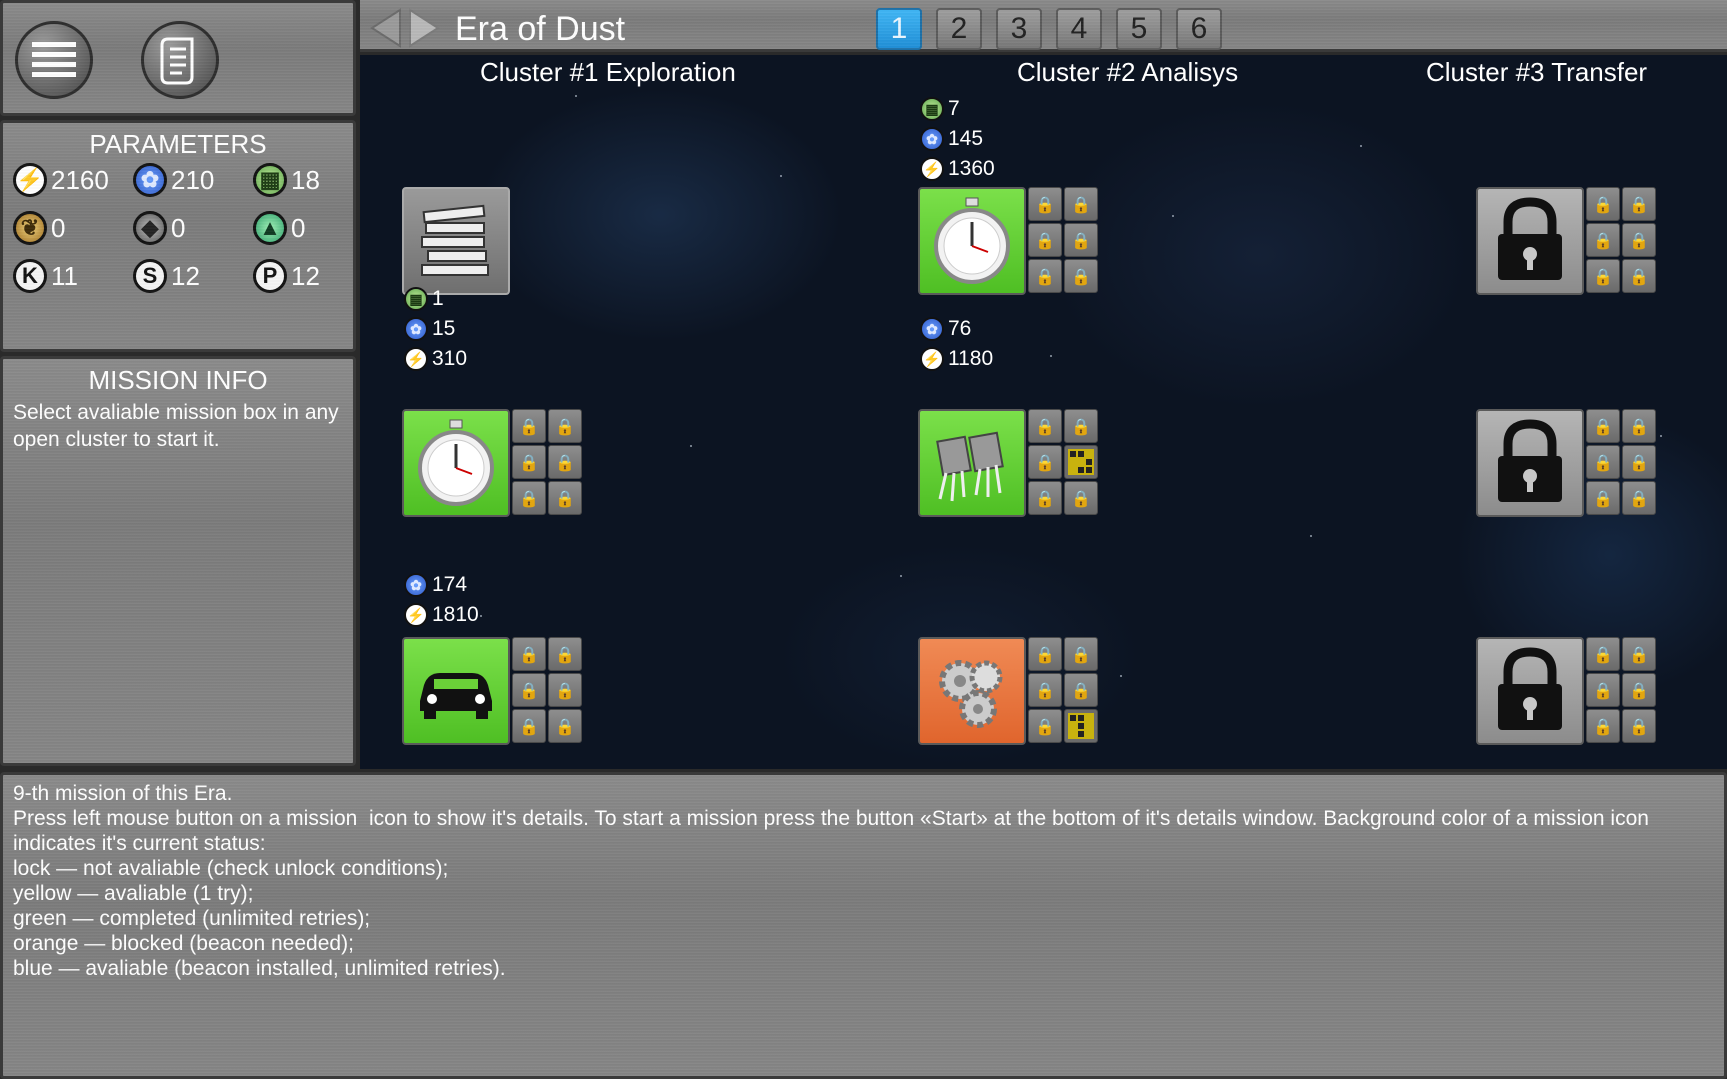  I want to click on tab-1: 1, so click(899, 29).